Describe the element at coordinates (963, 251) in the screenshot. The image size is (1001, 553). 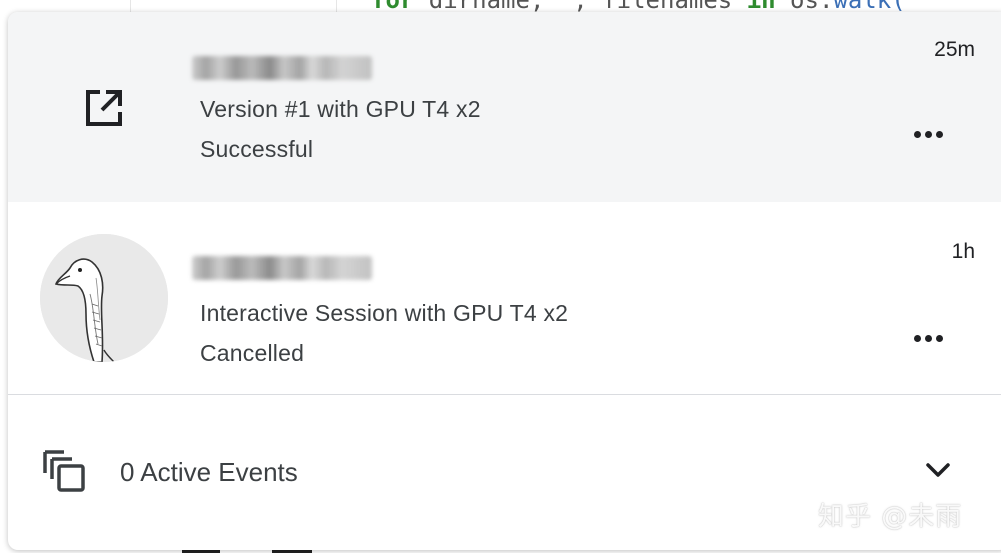
I see `session-time: 1h` at that location.